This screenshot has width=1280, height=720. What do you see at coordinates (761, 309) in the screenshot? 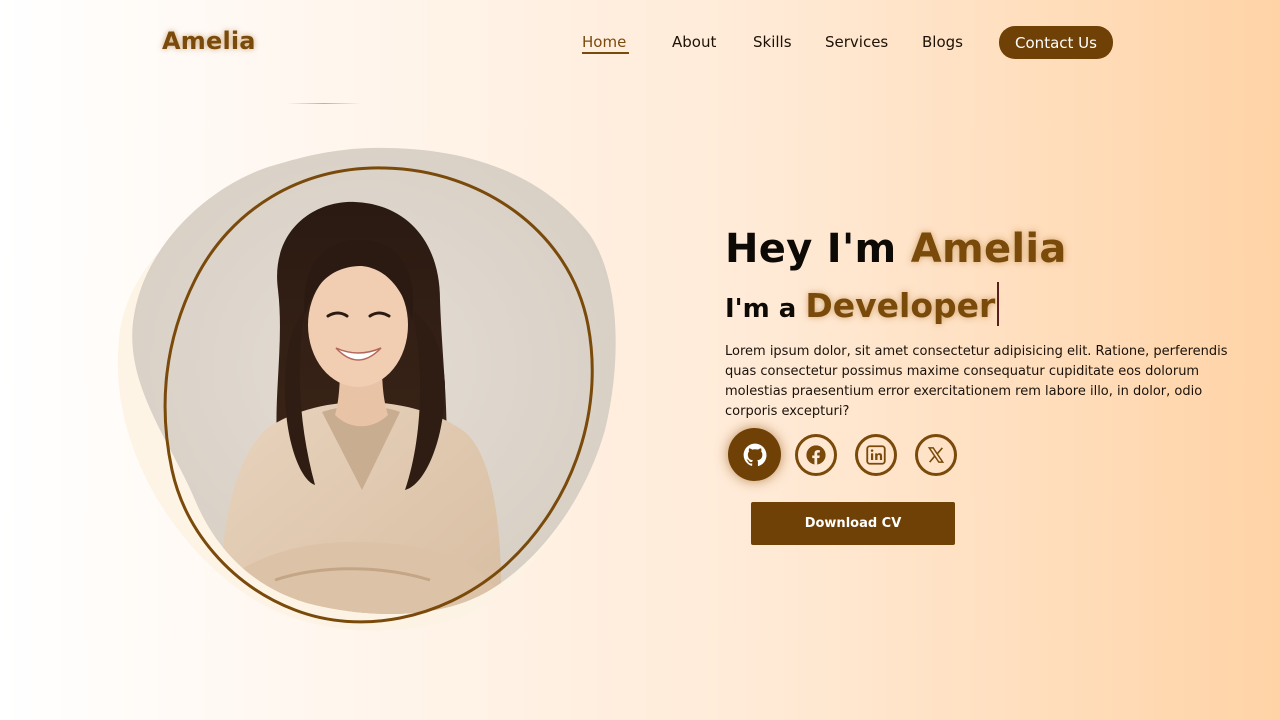
I see `role-prefix: I'm a` at bounding box center [761, 309].